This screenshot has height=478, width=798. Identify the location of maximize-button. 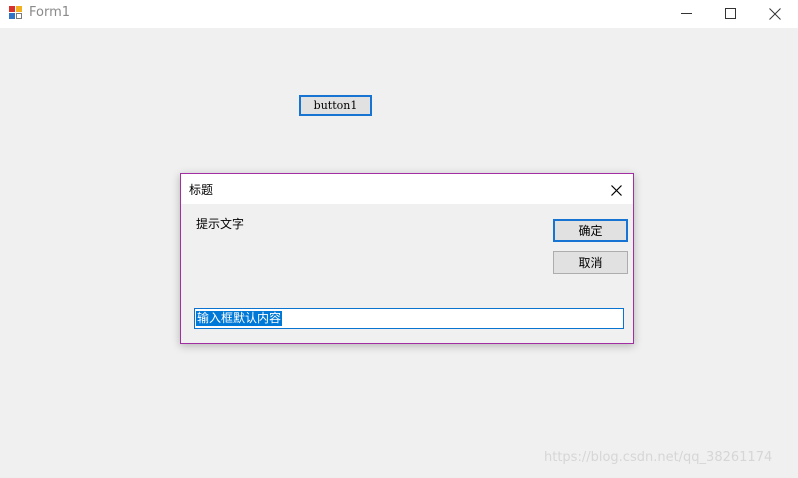
(731, 14).